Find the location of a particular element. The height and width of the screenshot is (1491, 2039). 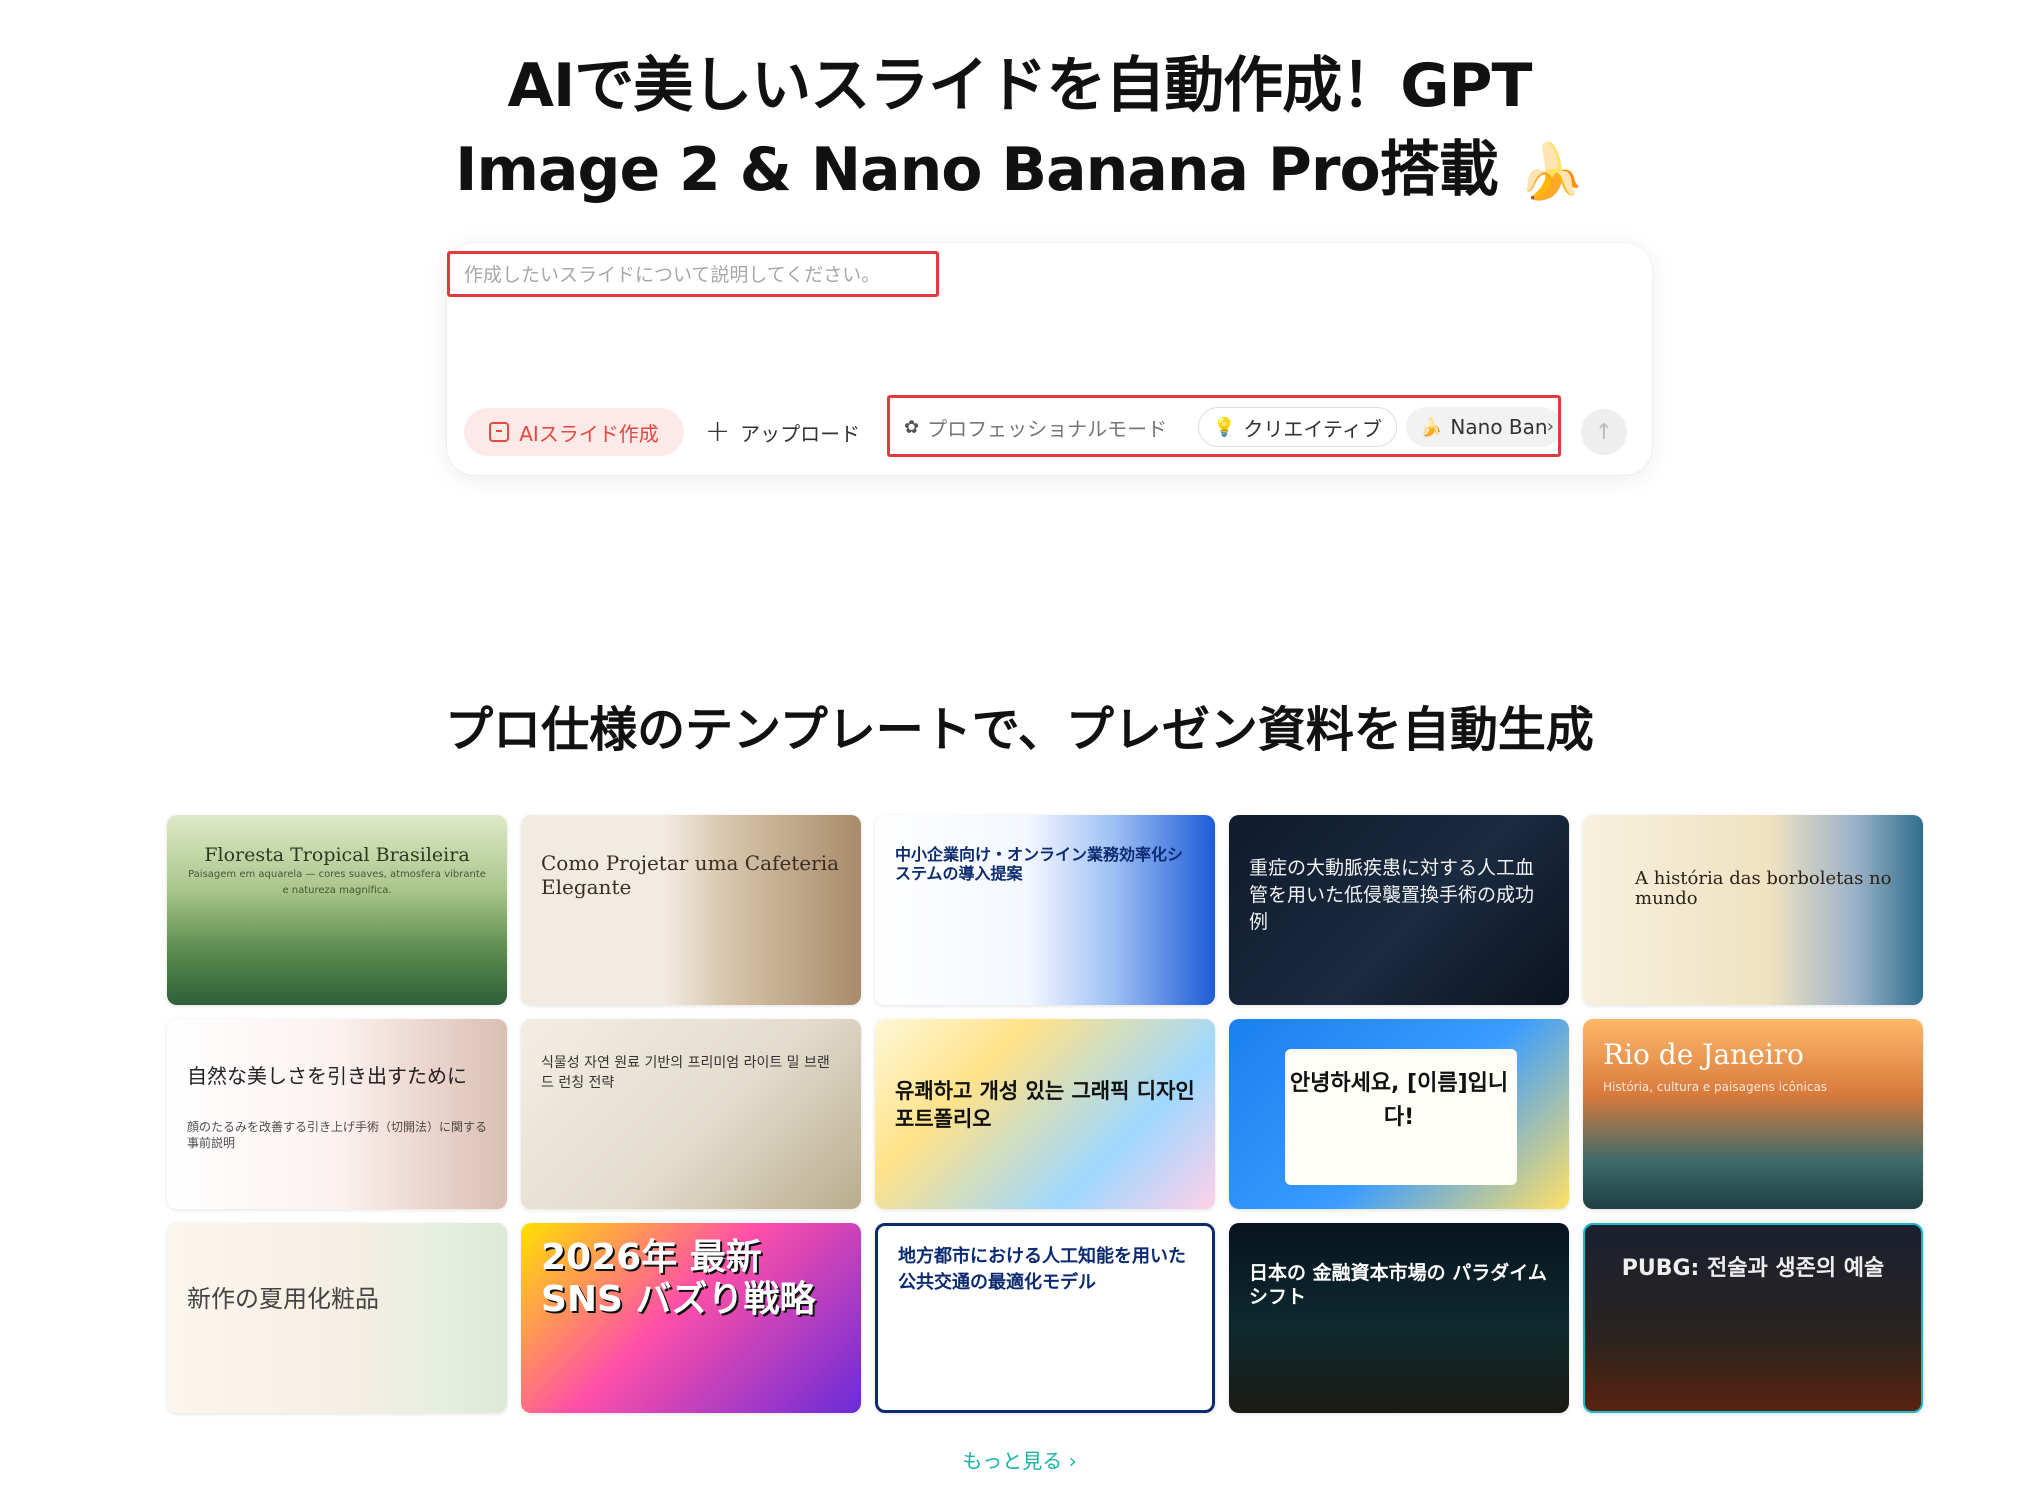

upload-label: アップロード is located at coordinates (800, 433).